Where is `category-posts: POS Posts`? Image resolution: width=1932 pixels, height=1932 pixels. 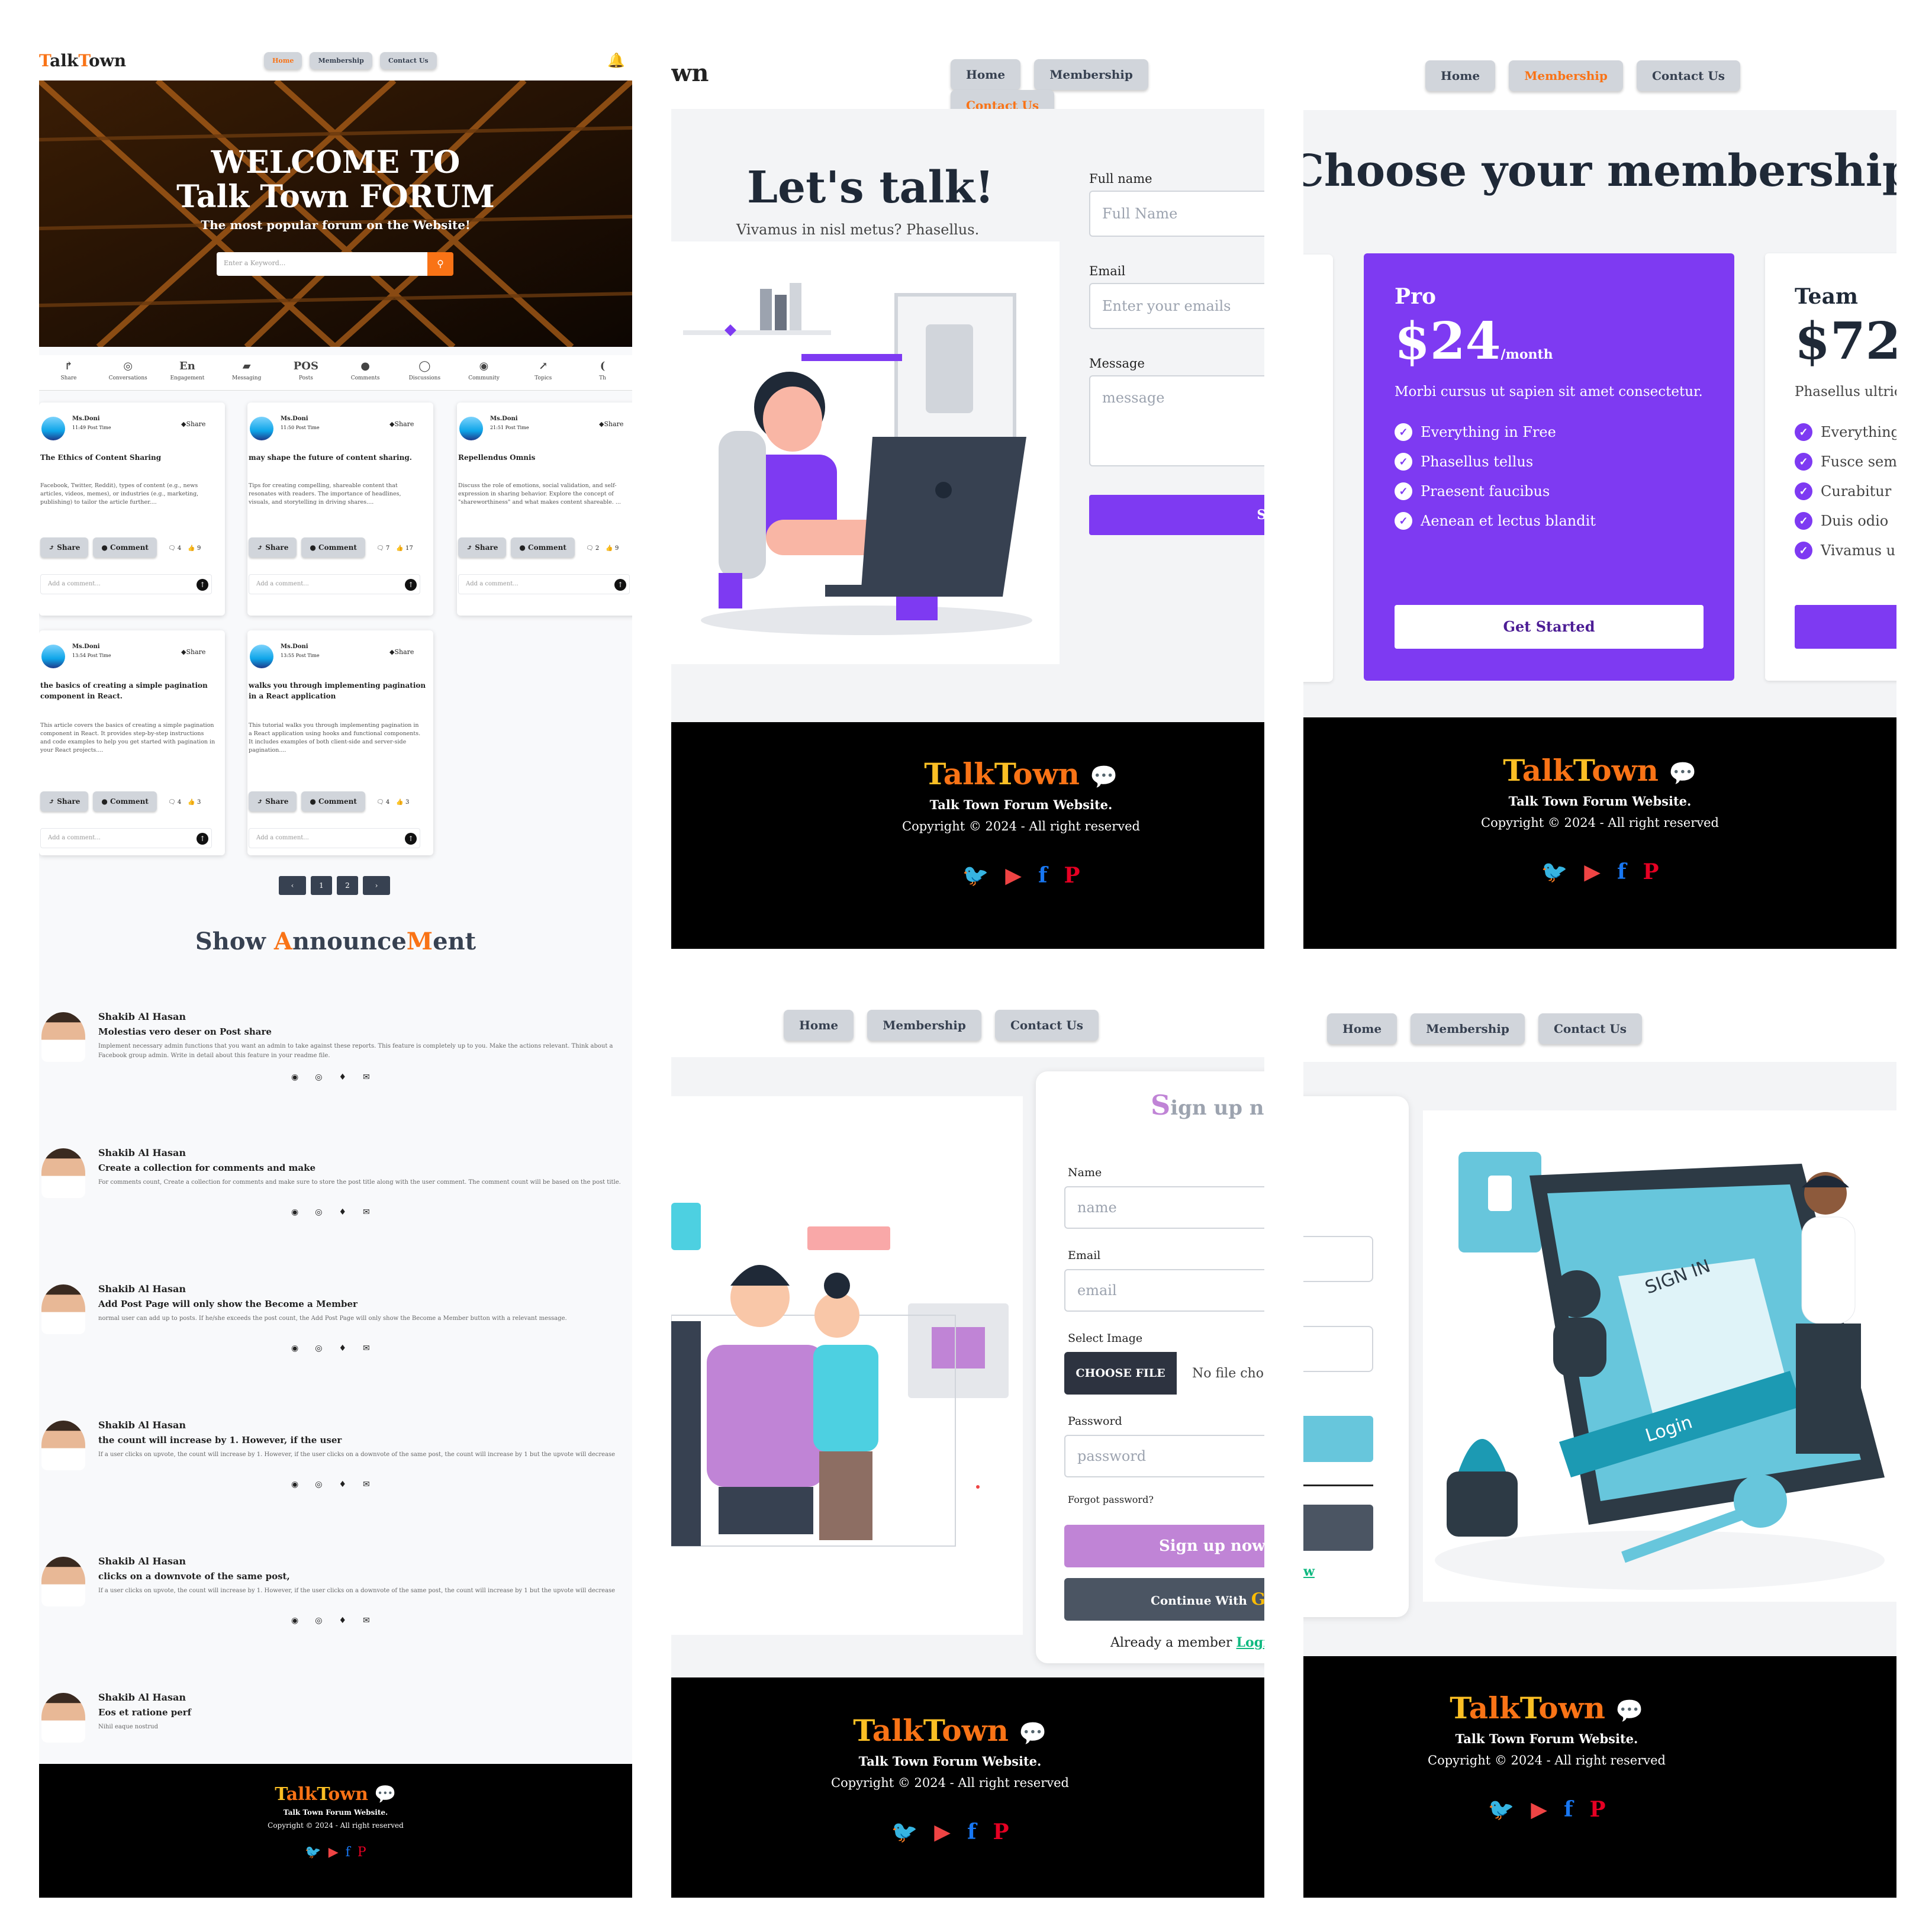
category-posts: POS Posts is located at coordinates (306, 368).